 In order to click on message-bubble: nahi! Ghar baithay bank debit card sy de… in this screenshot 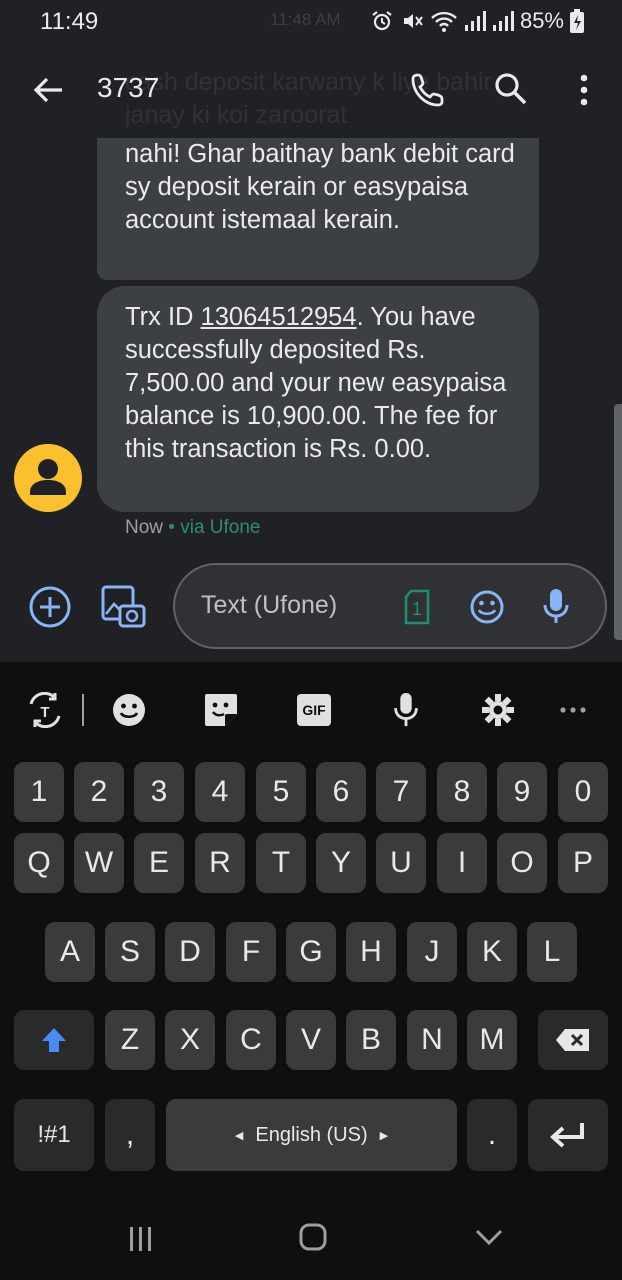, I will do `click(318, 209)`.